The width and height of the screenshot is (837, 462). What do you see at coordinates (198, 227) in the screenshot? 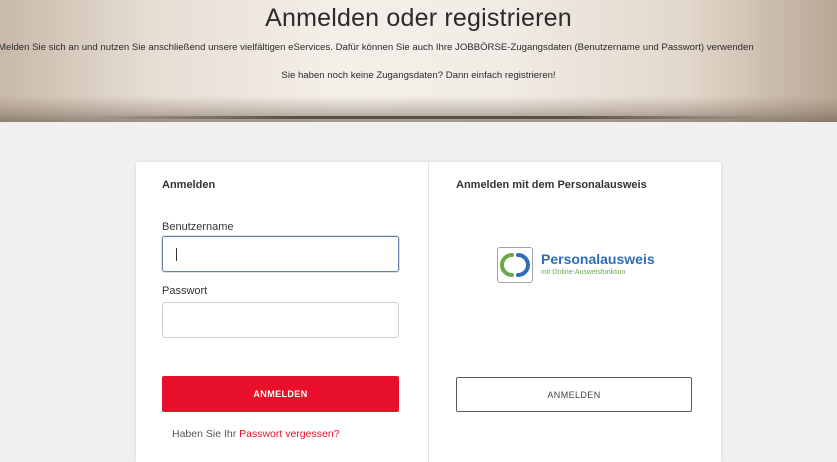
I see `username-label: Benutzername` at bounding box center [198, 227].